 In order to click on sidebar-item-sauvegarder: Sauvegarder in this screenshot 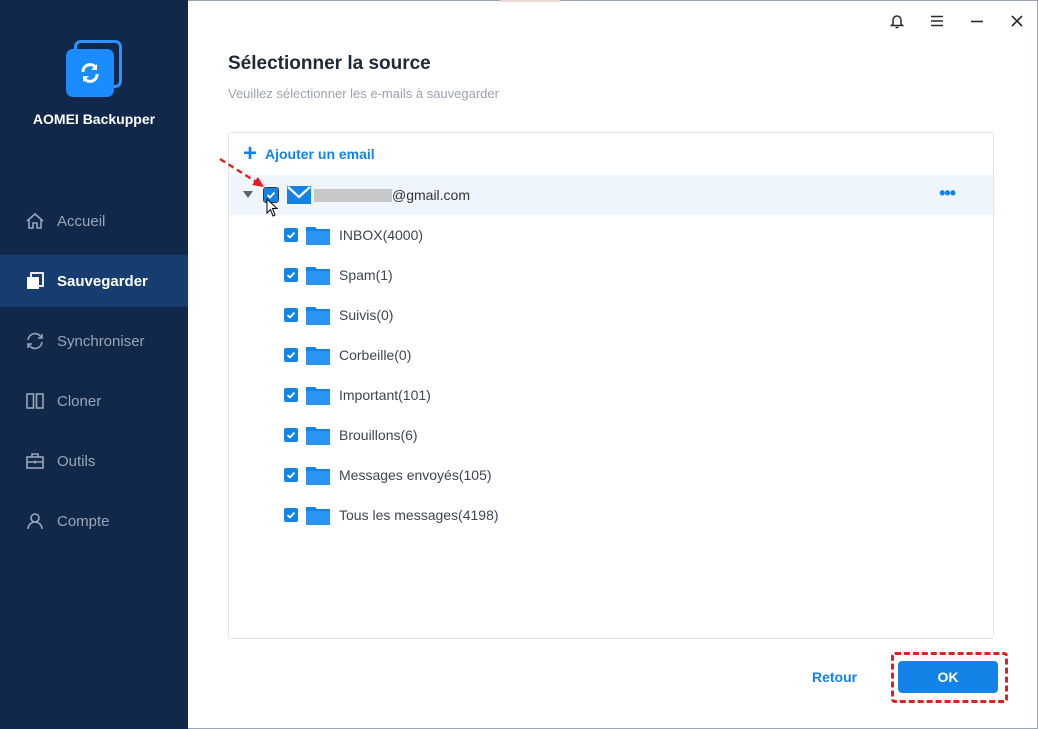, I will do `click(94, 281)`.